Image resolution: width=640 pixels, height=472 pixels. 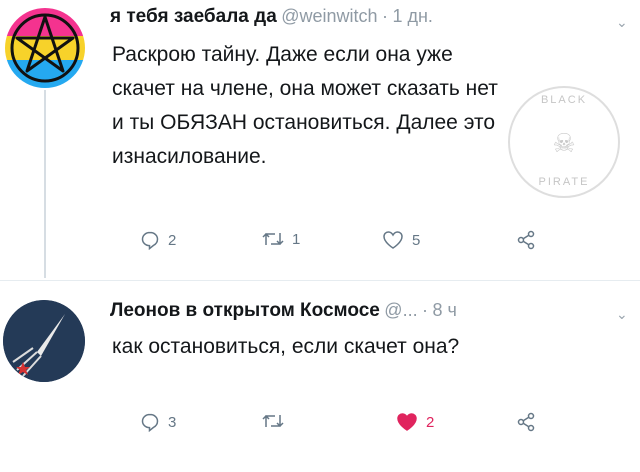 I want to click on rocket-avatar-icon, so click(x=44, y=341).